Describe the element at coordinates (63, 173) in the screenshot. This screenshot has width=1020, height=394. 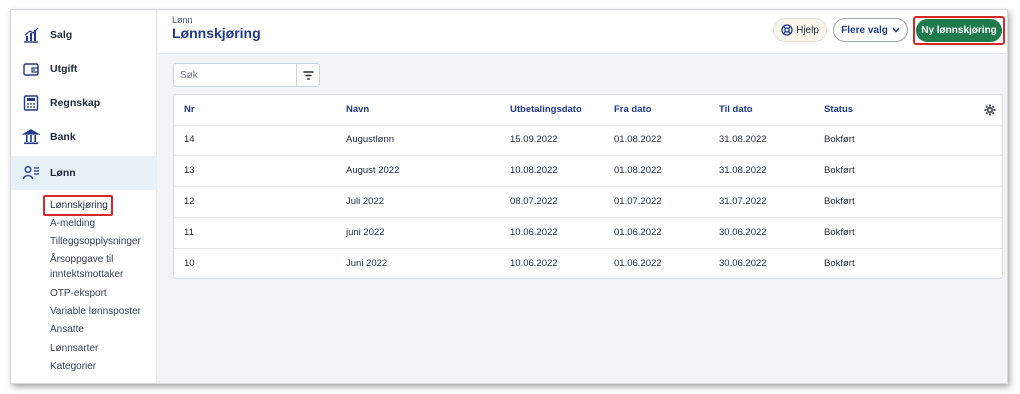
I see `sidebar-item-label: Lønn` at that location.